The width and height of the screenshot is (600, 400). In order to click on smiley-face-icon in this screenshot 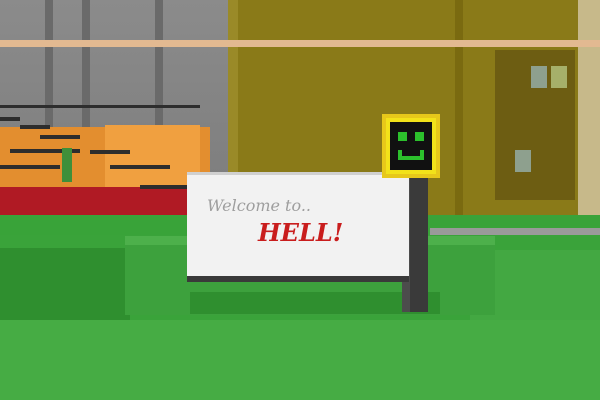, I will do `click(411, 146)`.